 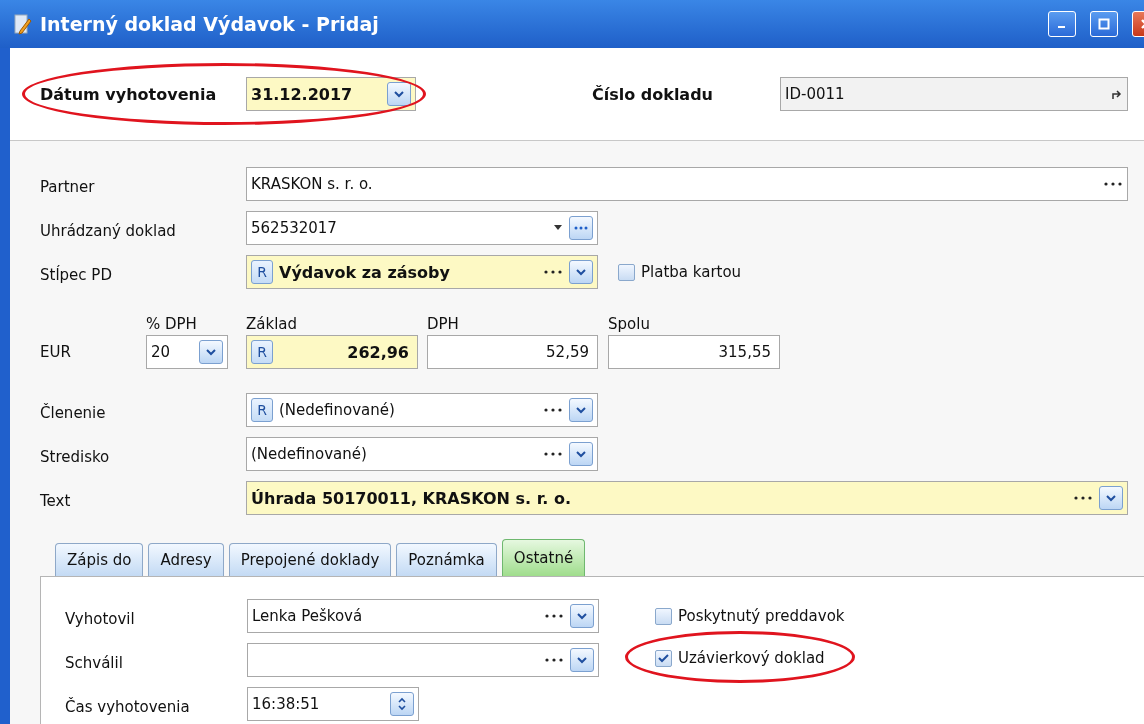 I want to click on input-field: 31.12.2017, so click(x=331, y=94).